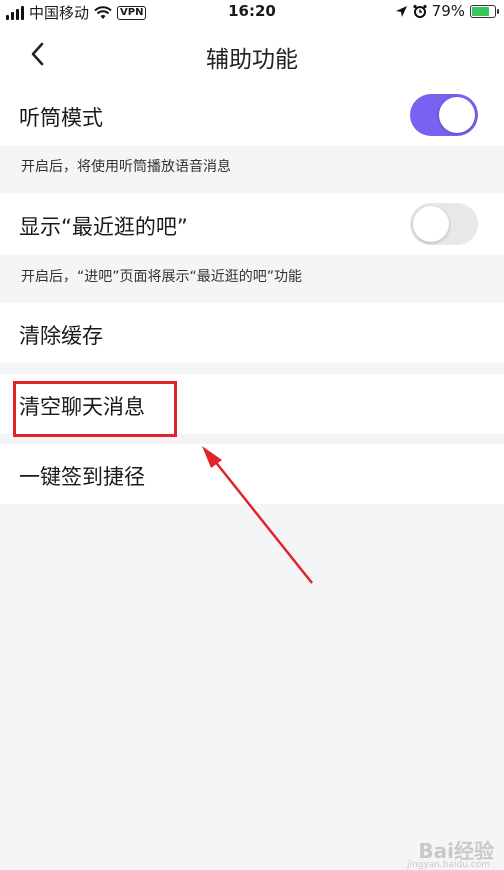 The width and height of the screenshot is (504, 870). Describe the element at coordinates (257, 515) in the screenshot. I see `annotation-arrow` at that location.